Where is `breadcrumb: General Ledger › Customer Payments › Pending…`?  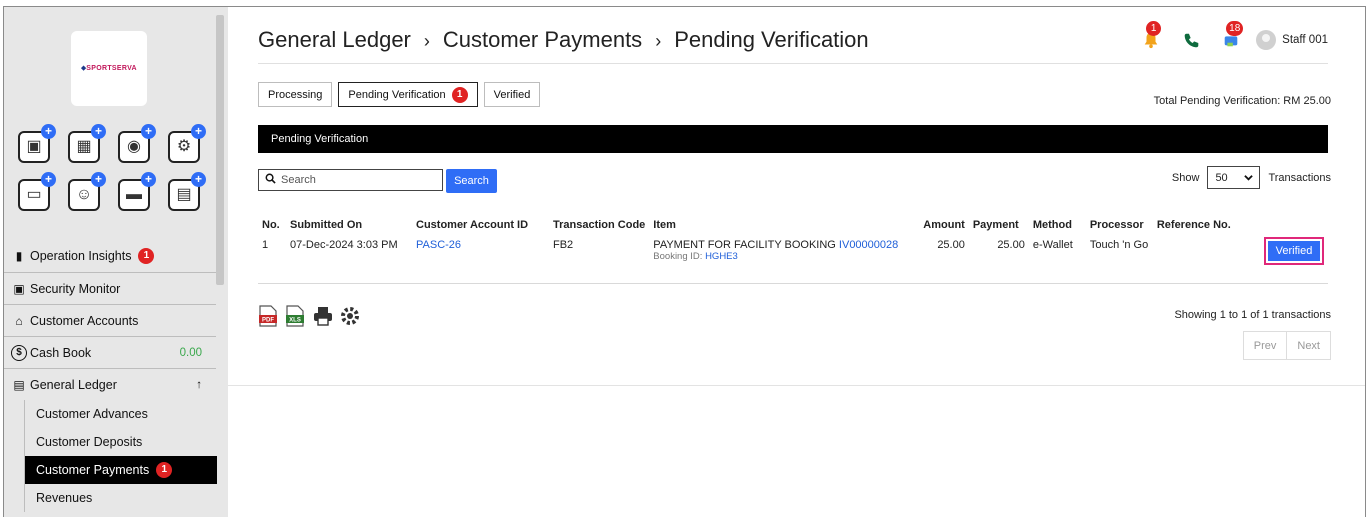
breadcrumb: General Ledger › Customer Payments › Pending… is located at coordinates (563, 40).